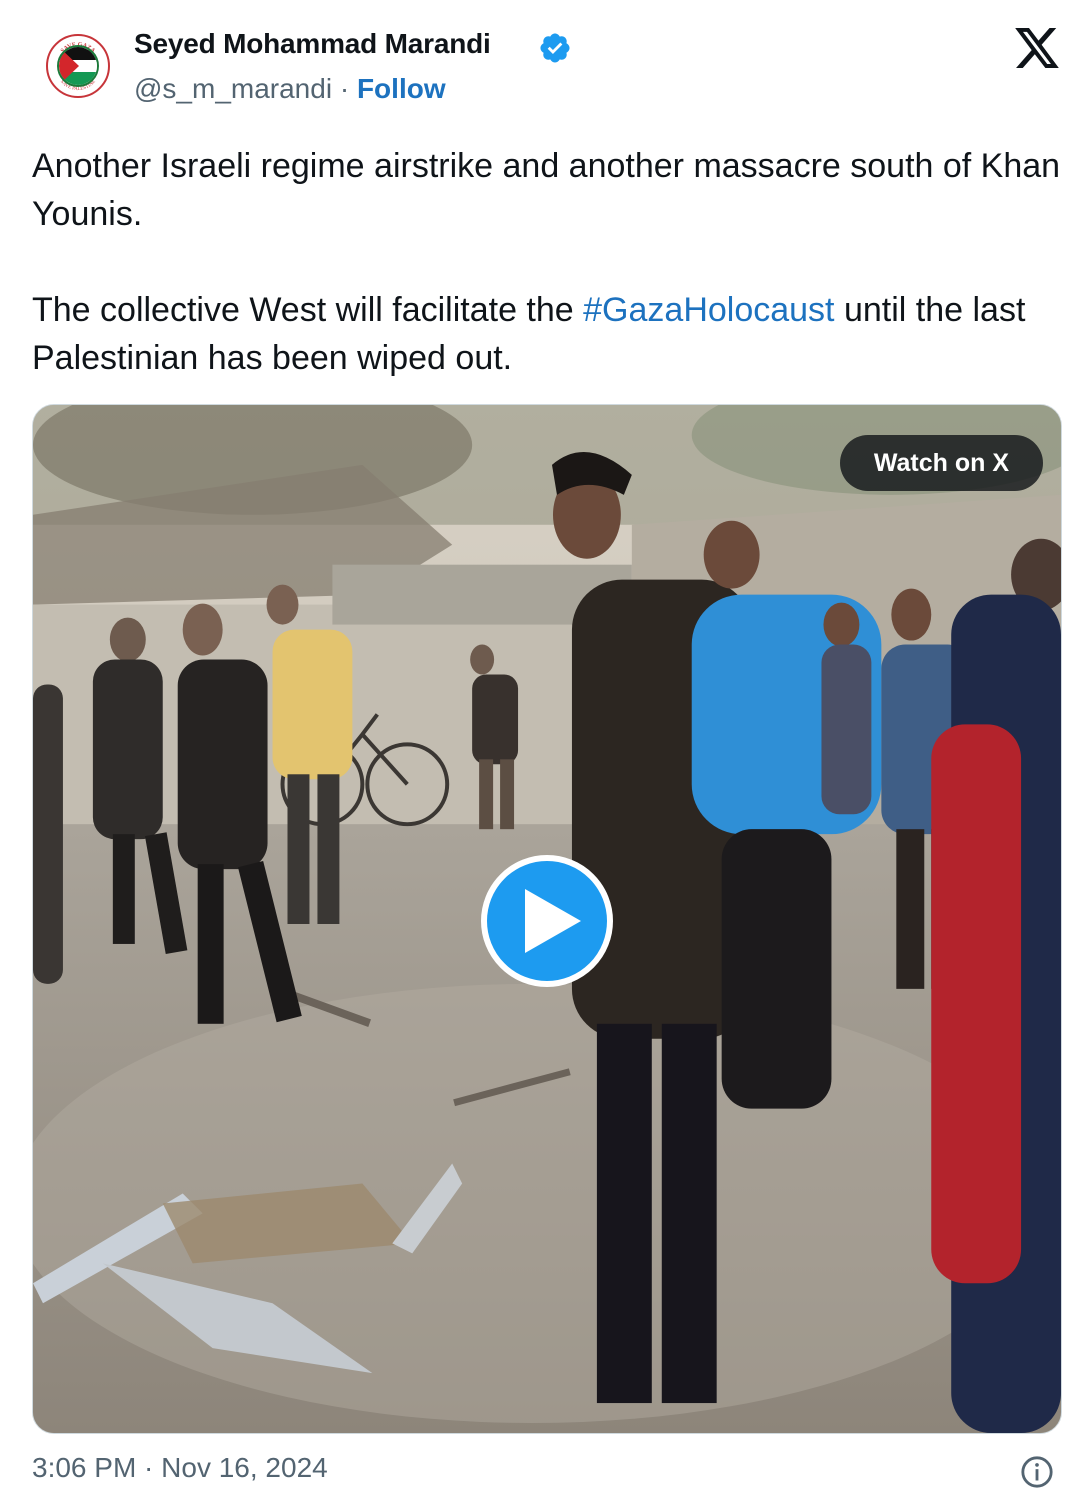 Image resolution: width=1090 pixels, height=1508 pixels. I want to click on play-button, so click(547, 921).